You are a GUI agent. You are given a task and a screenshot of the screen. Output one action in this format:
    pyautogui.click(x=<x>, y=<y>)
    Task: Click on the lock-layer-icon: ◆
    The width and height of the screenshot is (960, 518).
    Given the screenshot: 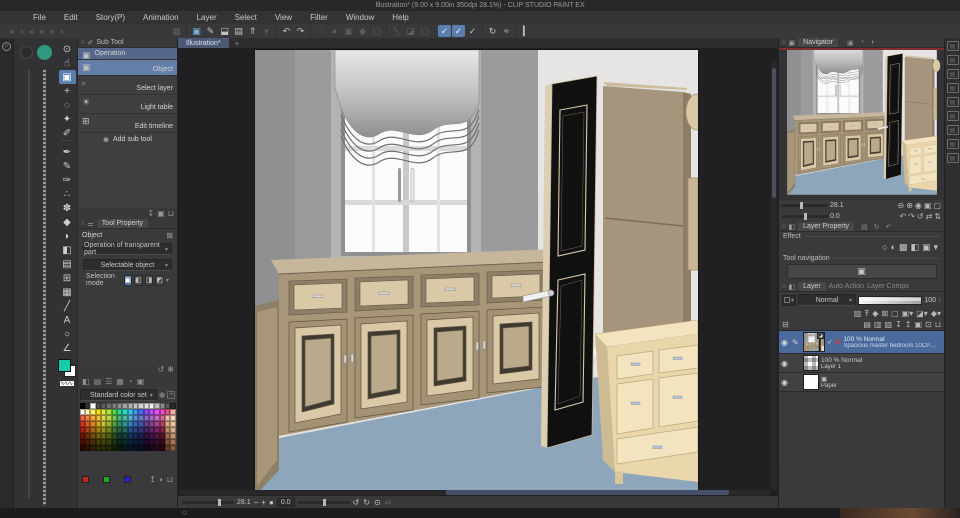 What is the action you would take?
    pyautogui.click(x=875, y=313)
    